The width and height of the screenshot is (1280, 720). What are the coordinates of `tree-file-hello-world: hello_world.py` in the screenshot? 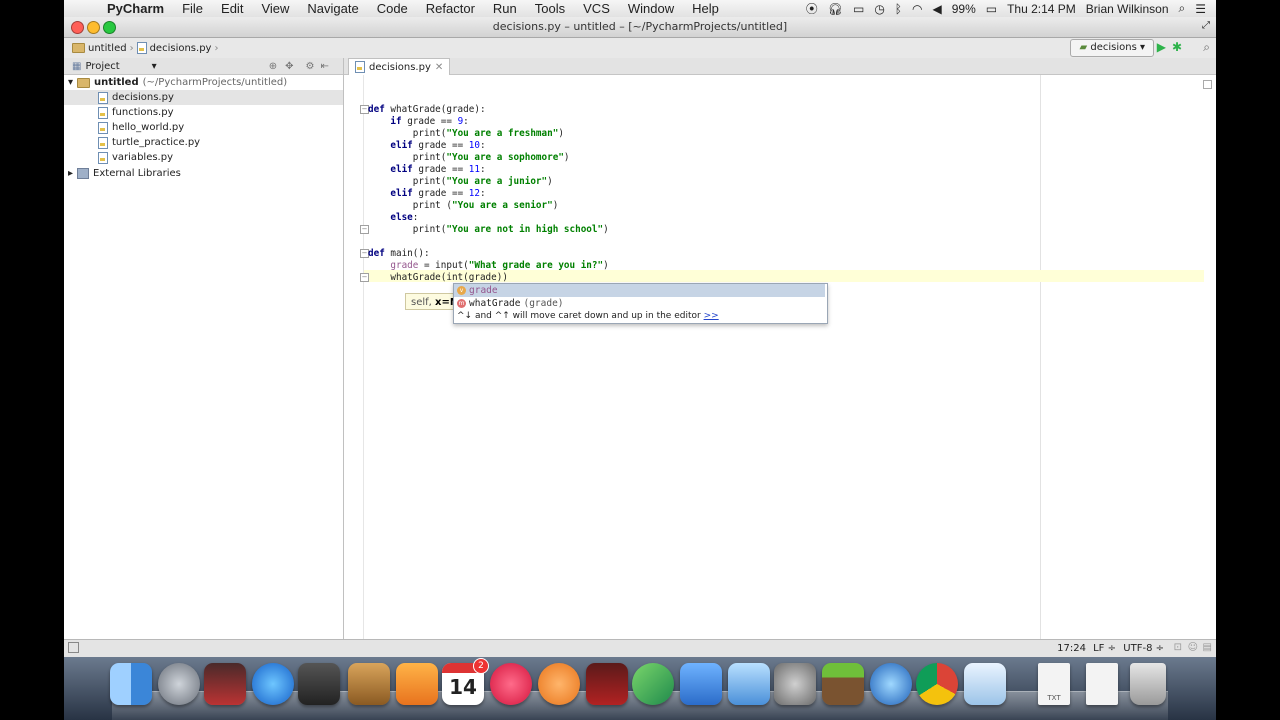 It's located at (141, 127).